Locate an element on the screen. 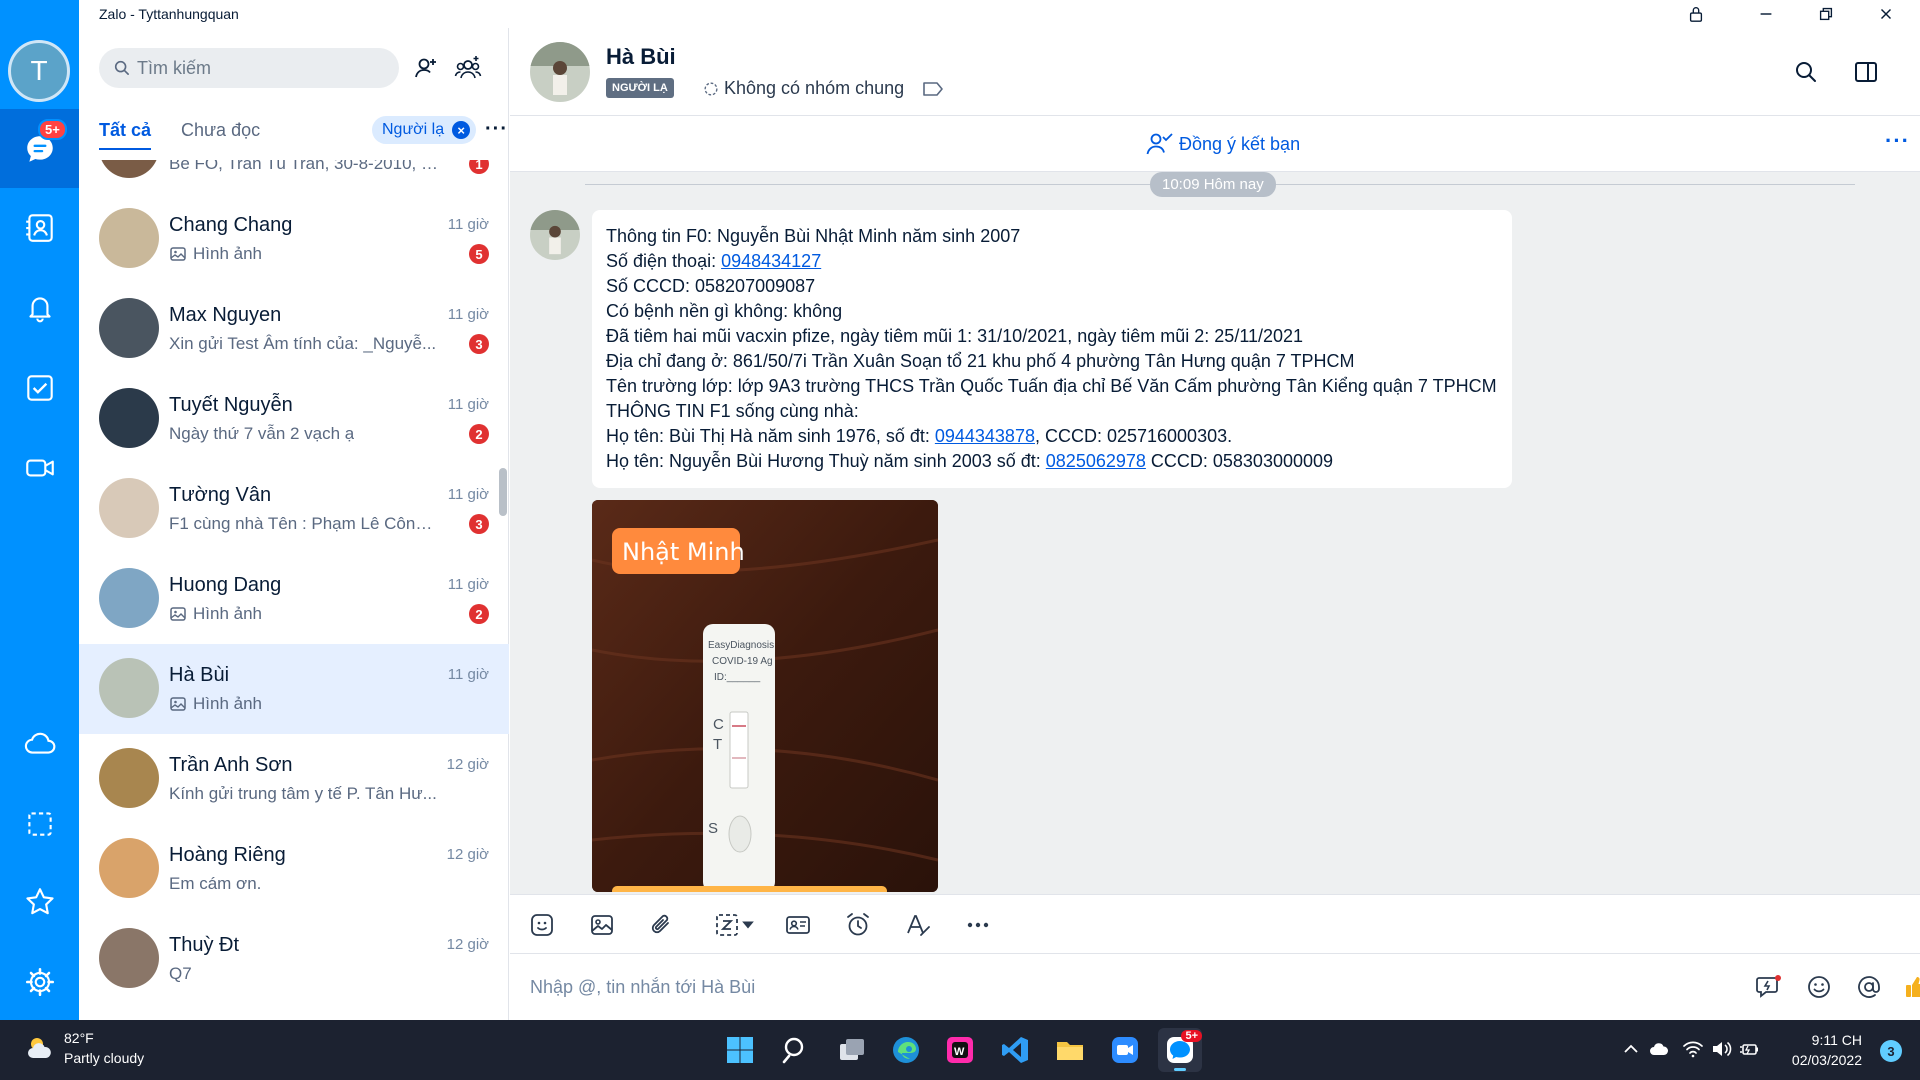 Image resolution: width=1920 pixels, height=1080 pixels. emoji-button is located at coordinates (1819, 987).